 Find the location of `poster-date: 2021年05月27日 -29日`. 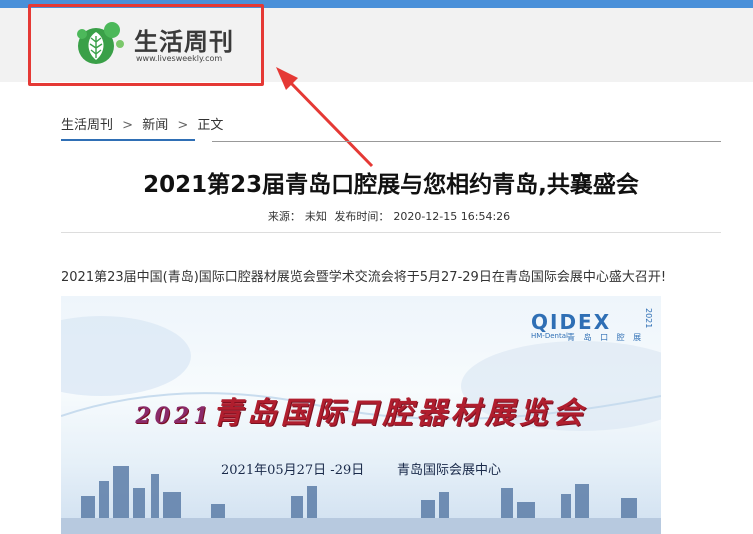

poster-date: 2021年05月27日 -29日 is located at coordinates (293, 470).